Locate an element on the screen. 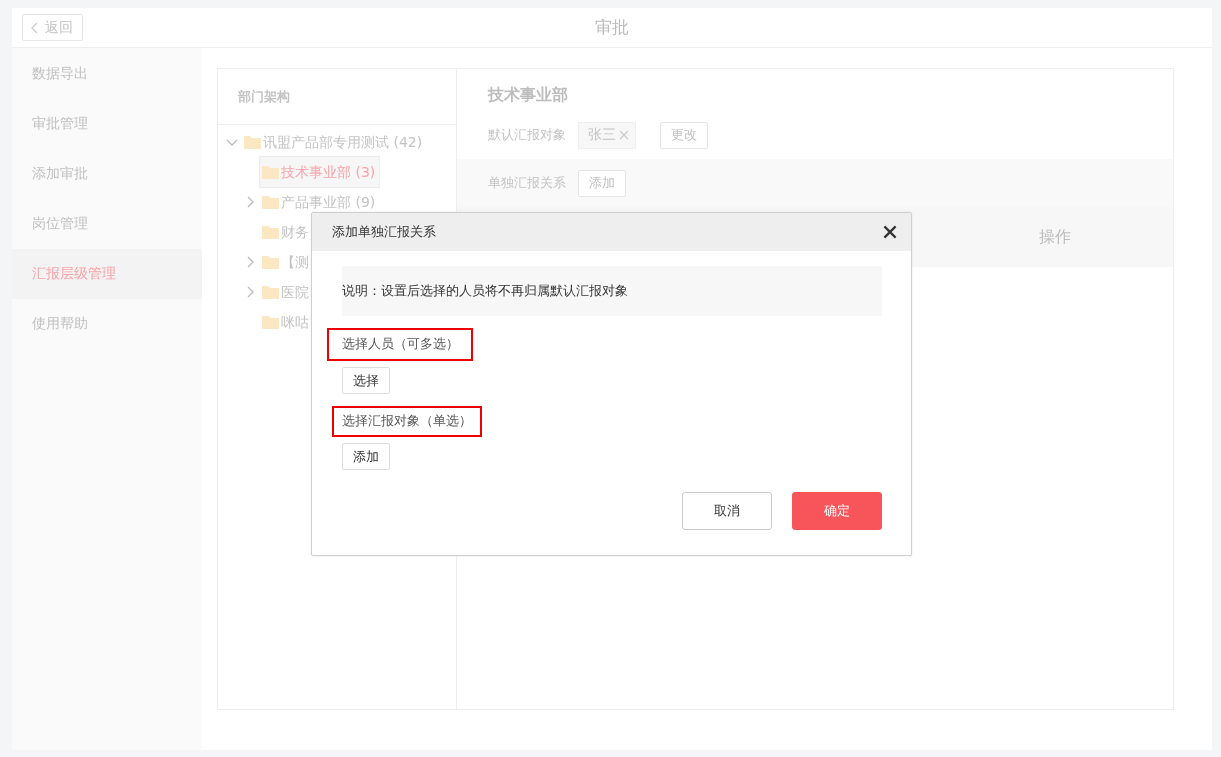 The image size is (1221, 757). sidebar-item: 汇报层级管理 is located at coordinates (107, 274).